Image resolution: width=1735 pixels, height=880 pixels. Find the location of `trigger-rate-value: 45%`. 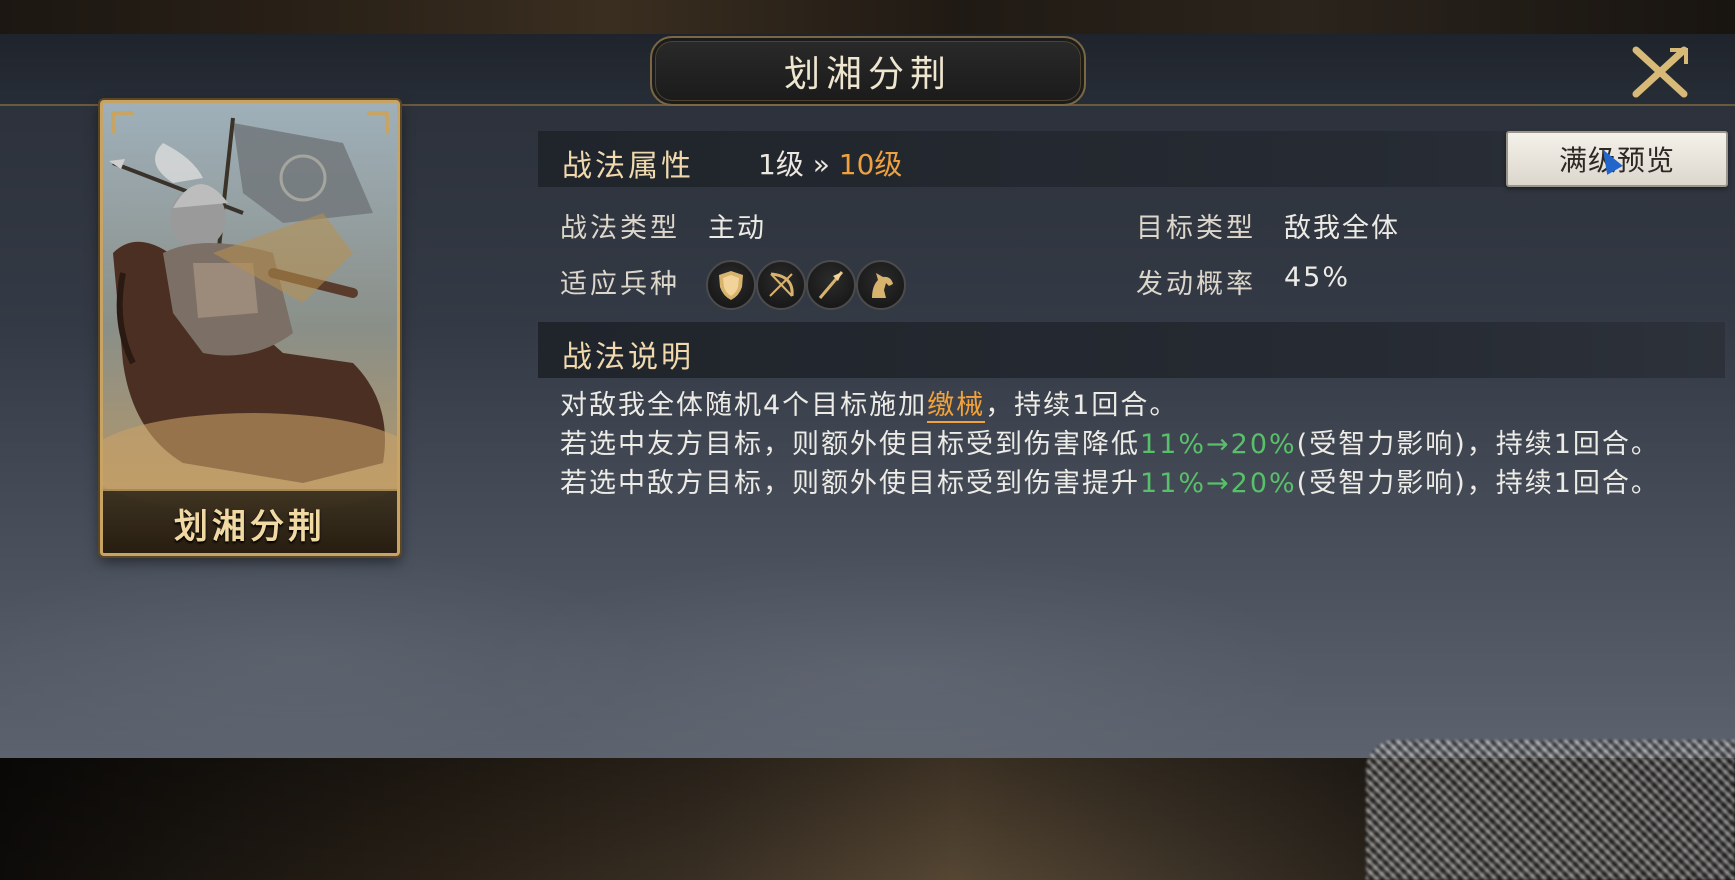

trigger-rate-value: 45% is located at coordinates (1317, 277).